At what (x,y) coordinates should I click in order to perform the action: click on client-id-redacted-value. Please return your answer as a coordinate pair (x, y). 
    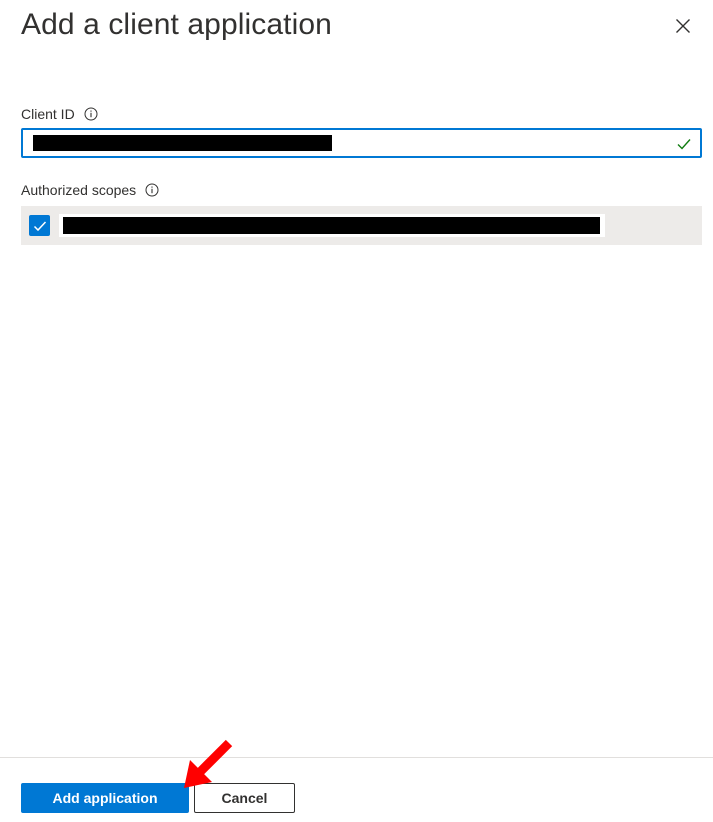
    Looking at the image, I should click on (182, 143).